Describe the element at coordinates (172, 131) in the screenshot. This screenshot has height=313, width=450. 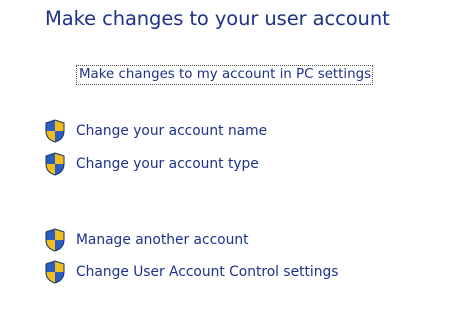
I see `task-label: Change your account name` at that location.